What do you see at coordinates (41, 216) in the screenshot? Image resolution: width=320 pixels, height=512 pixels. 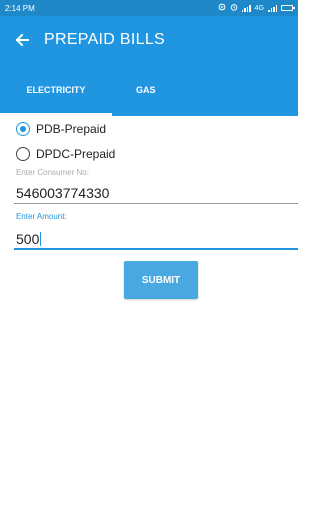 I see `amount-label: Enter Amount:` at bounding box center [41, 216].